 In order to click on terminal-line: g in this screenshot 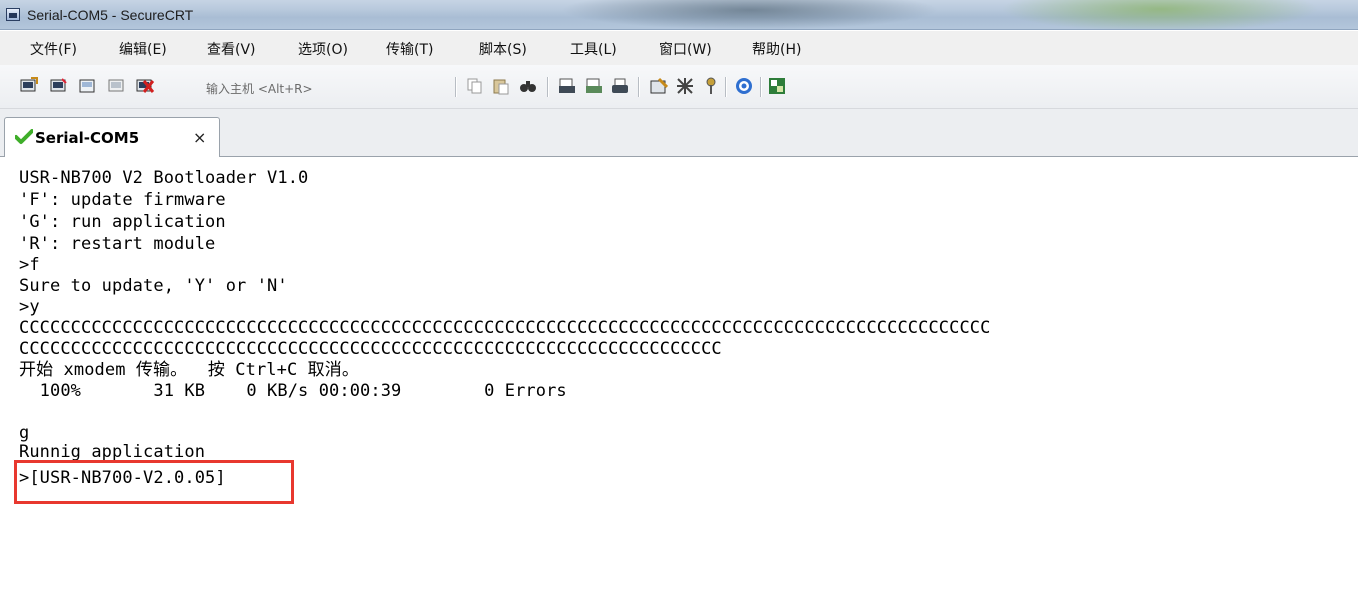, I will do `click(24, 433)`.